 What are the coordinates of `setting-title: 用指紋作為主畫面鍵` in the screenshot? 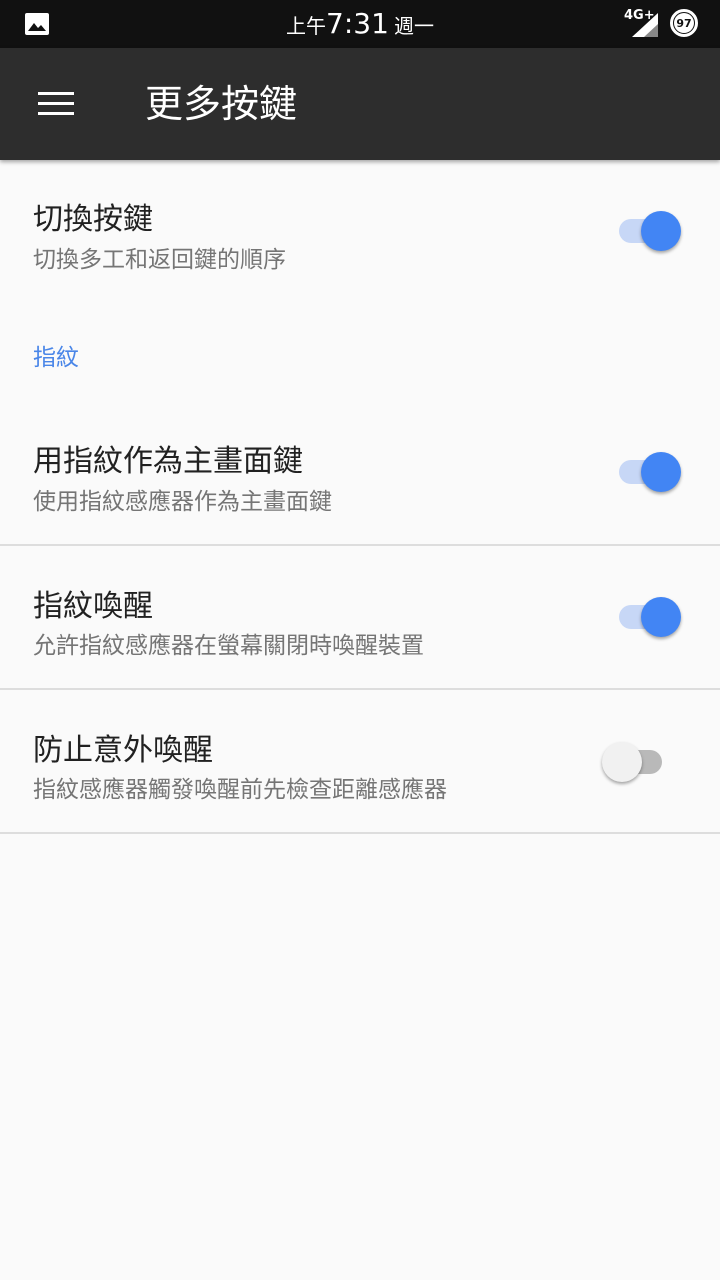 It's located at (168, 461).